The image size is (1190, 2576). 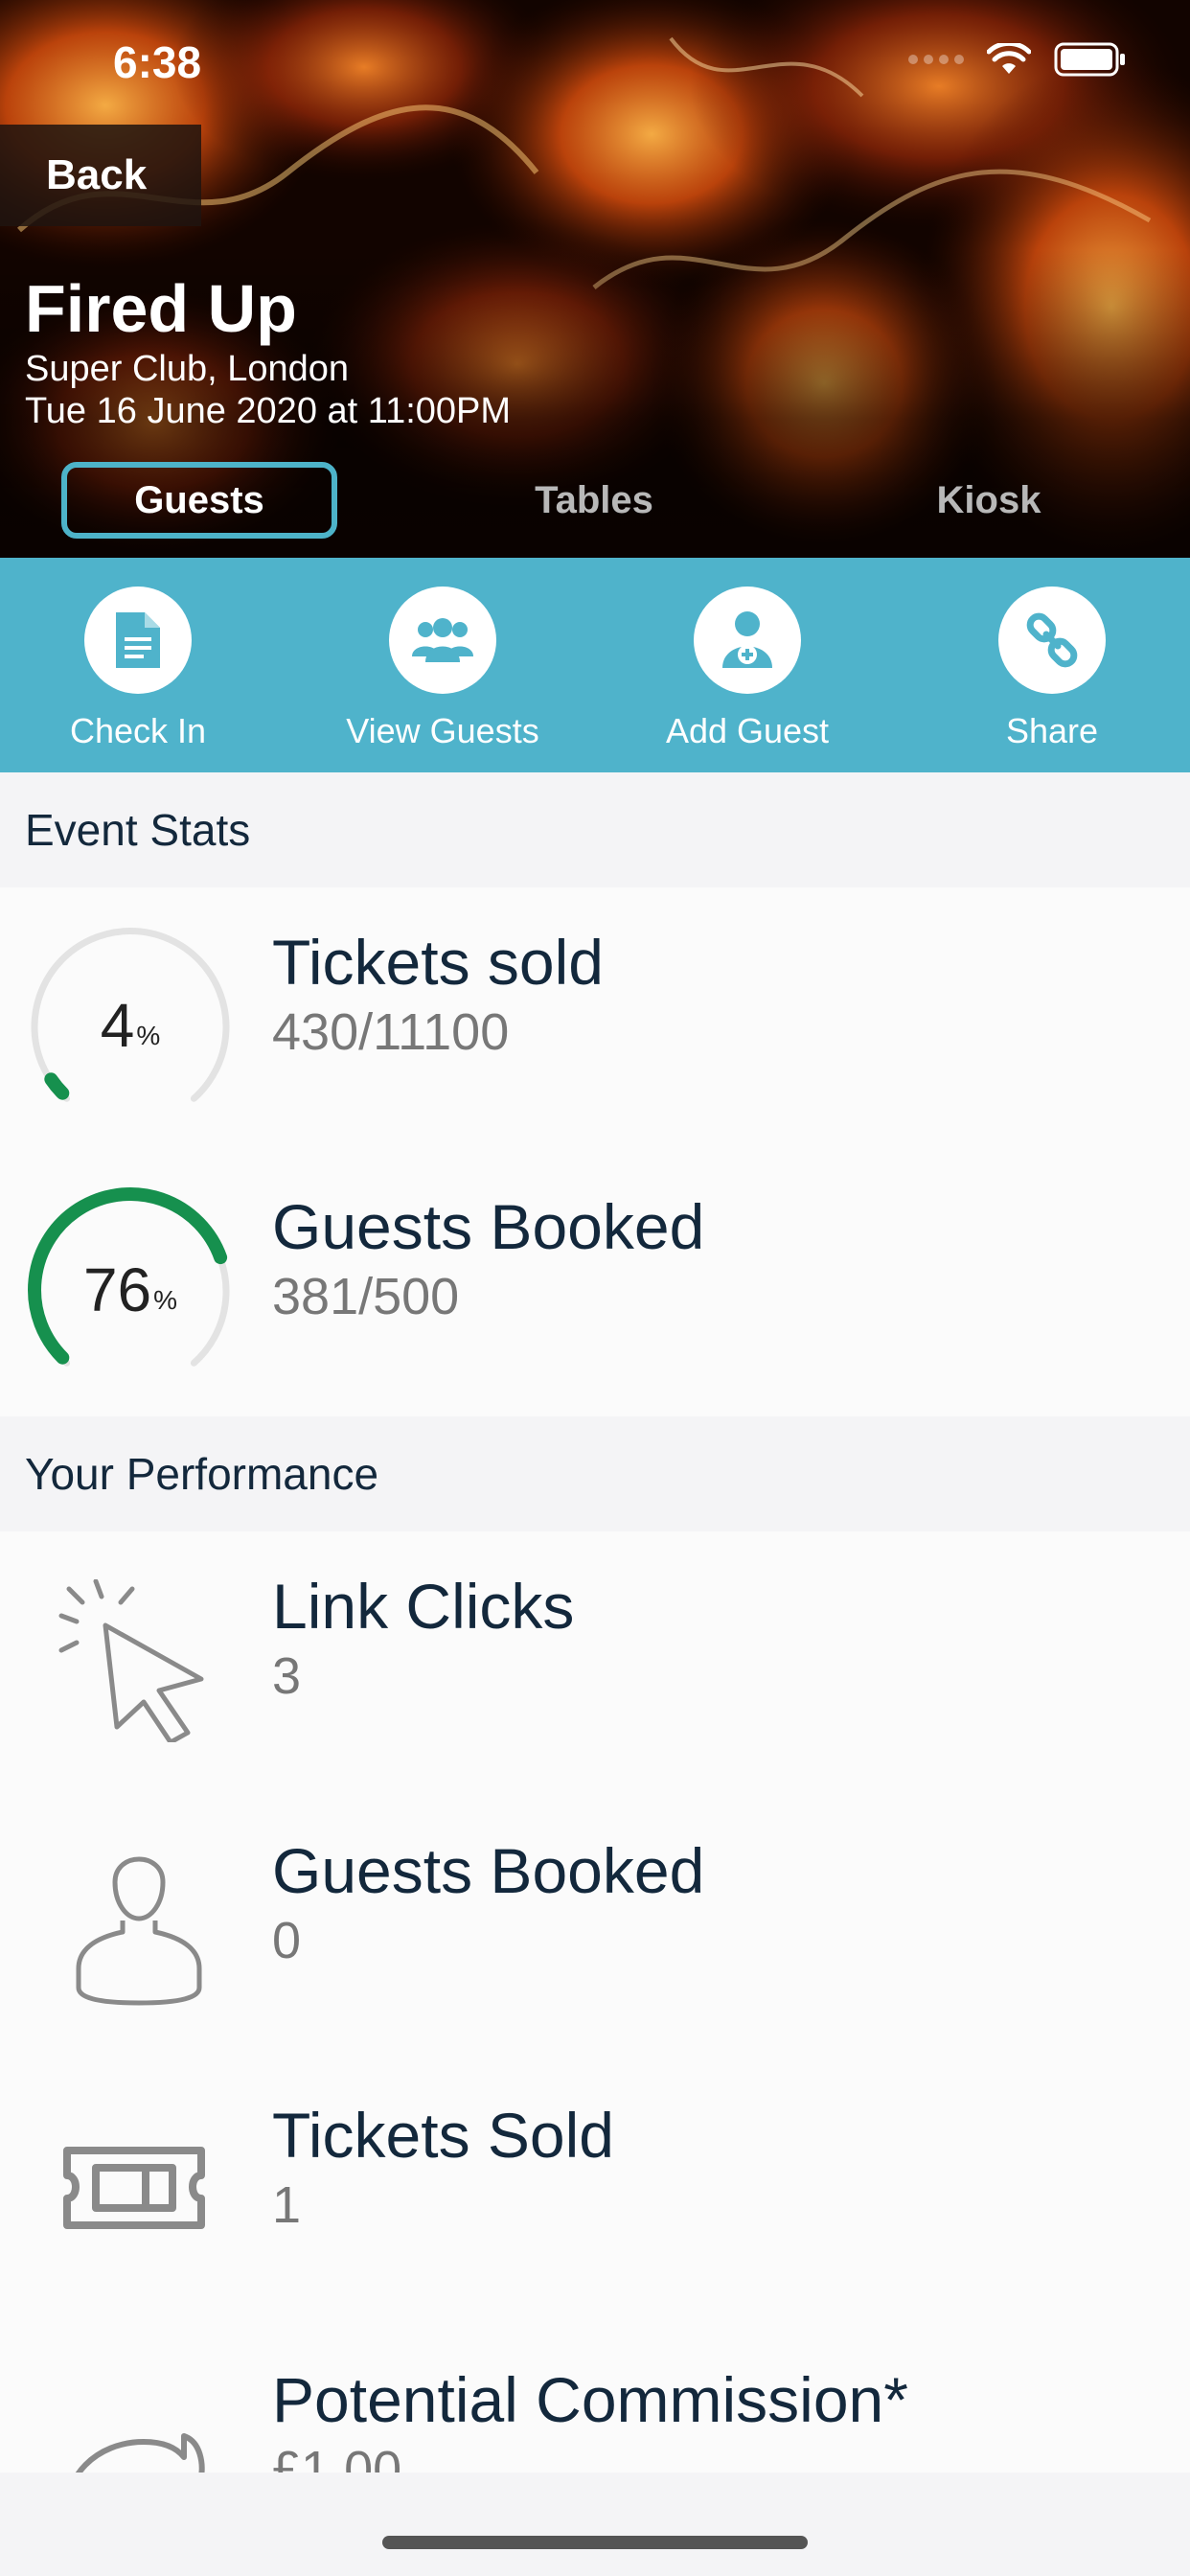 I want to click on perf-row-guests-booked: Guests Booked 0, so click(x=595, y=1928).